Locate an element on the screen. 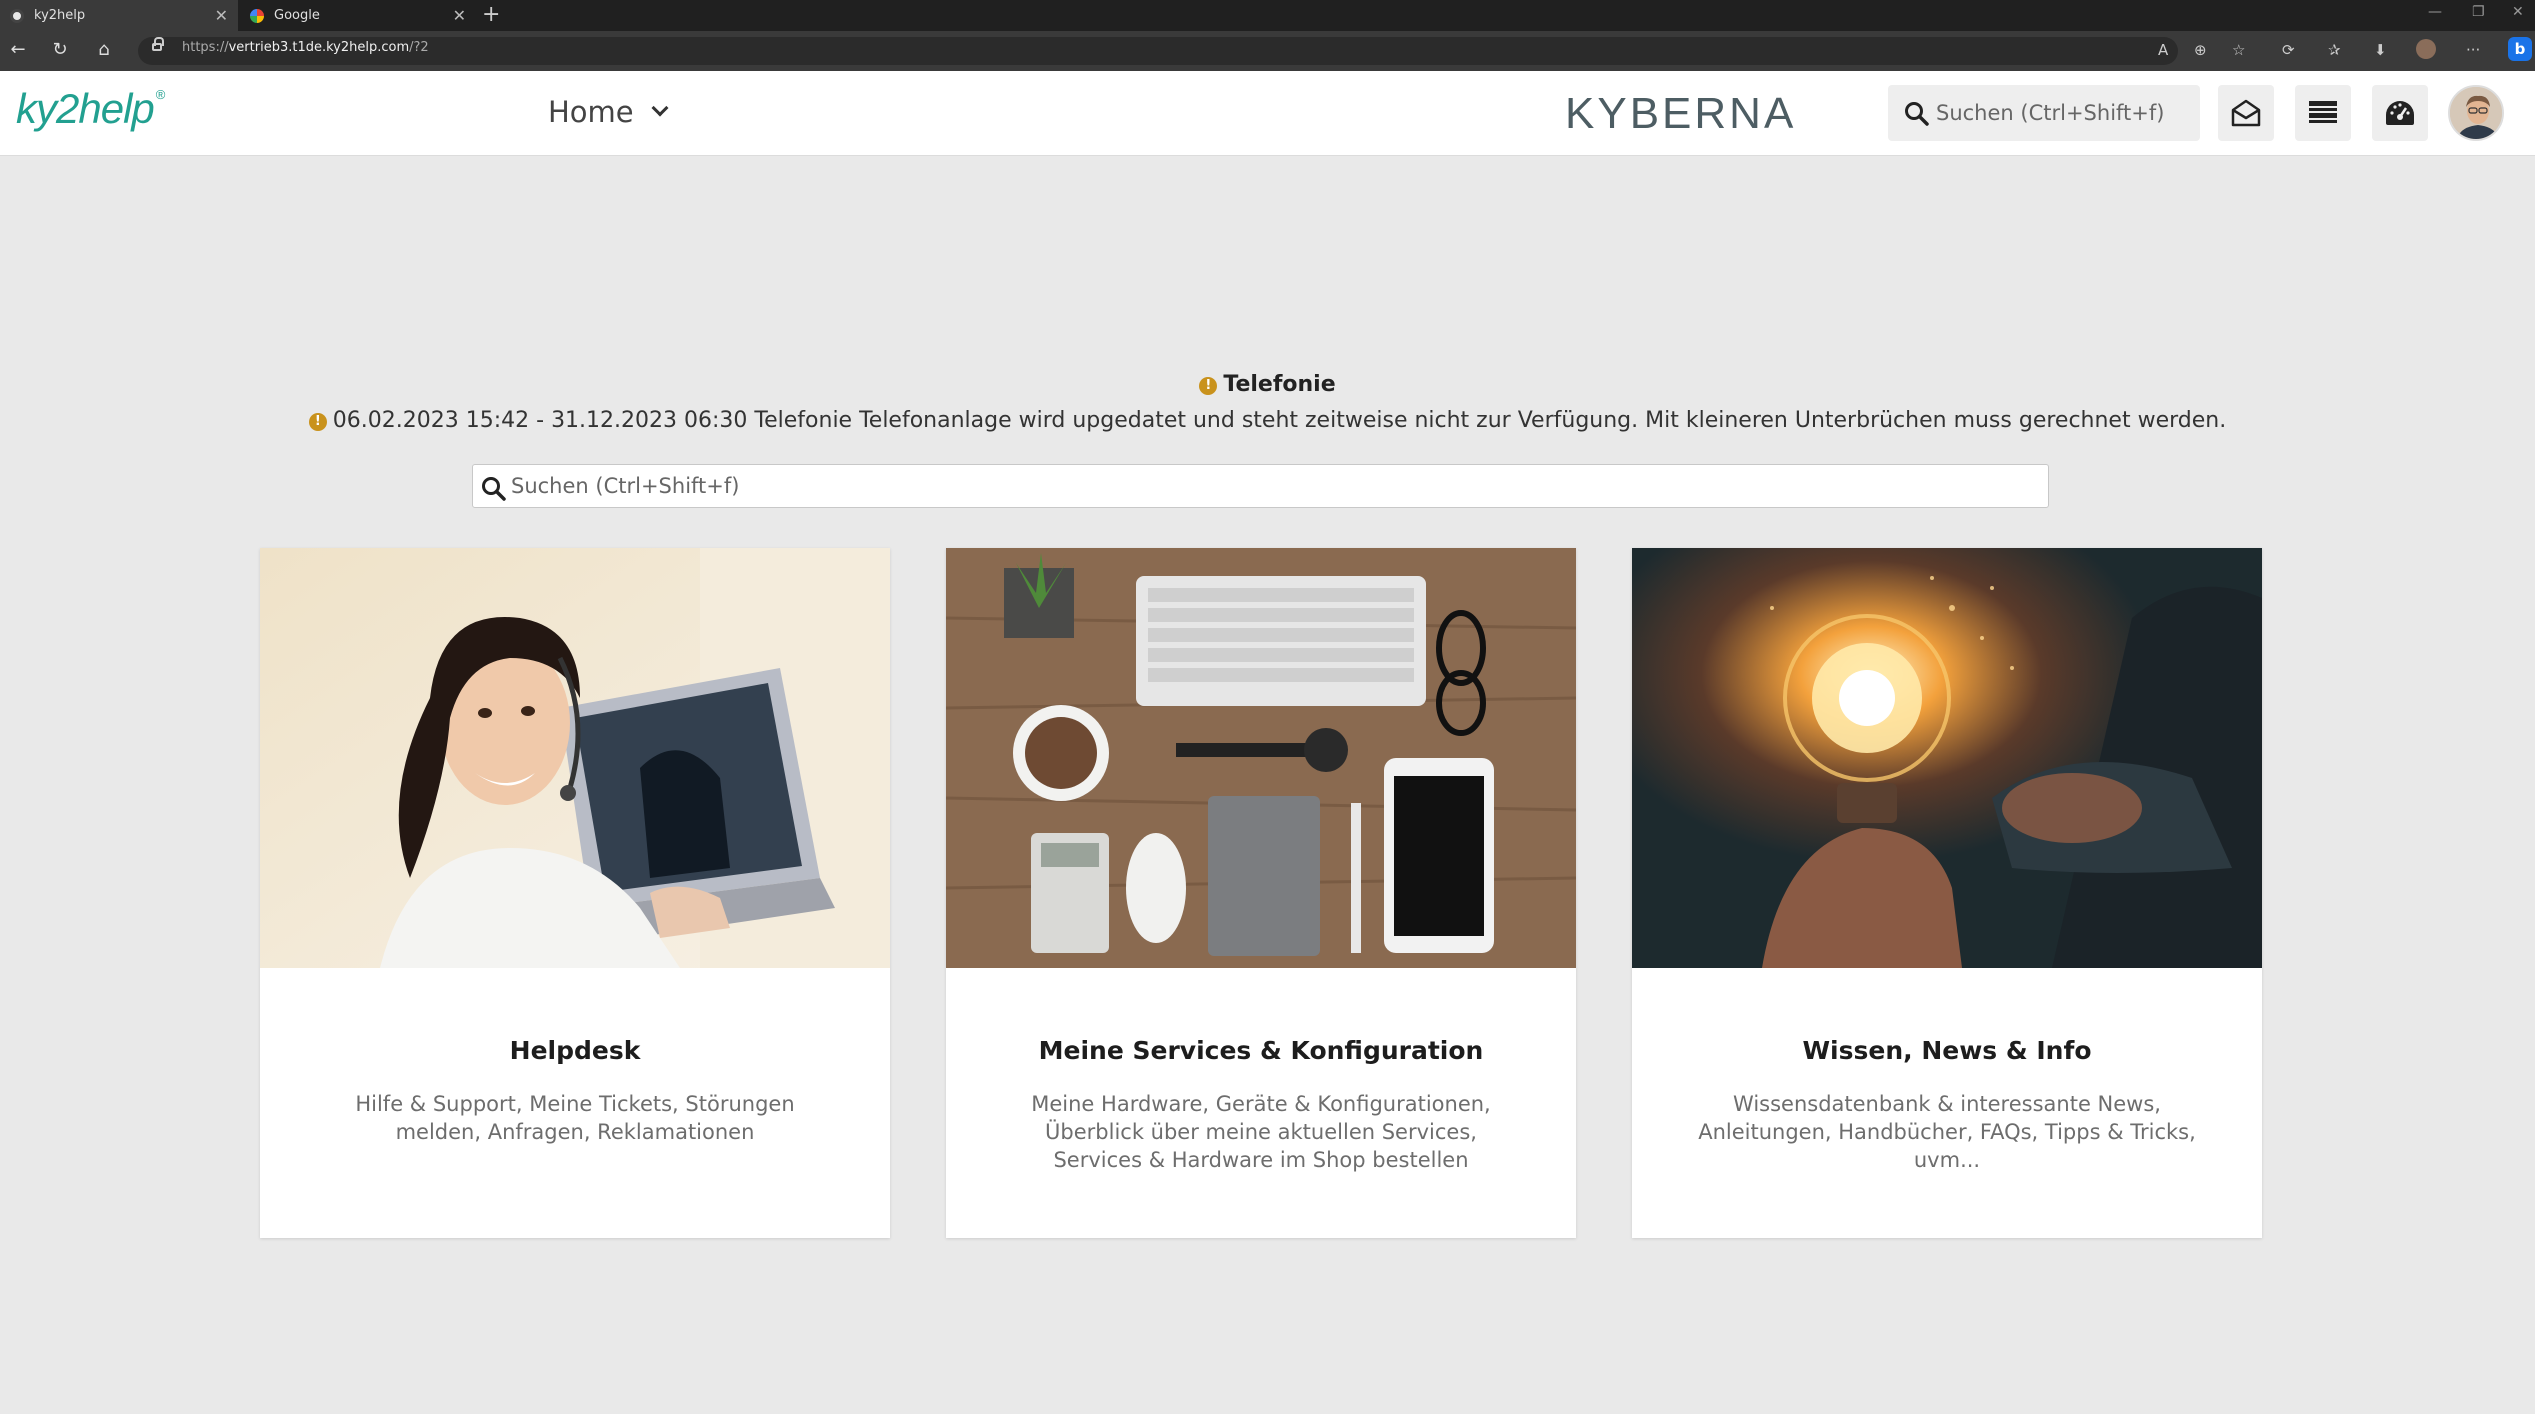  lightbulb-image is located at coordinates (1947, 758).